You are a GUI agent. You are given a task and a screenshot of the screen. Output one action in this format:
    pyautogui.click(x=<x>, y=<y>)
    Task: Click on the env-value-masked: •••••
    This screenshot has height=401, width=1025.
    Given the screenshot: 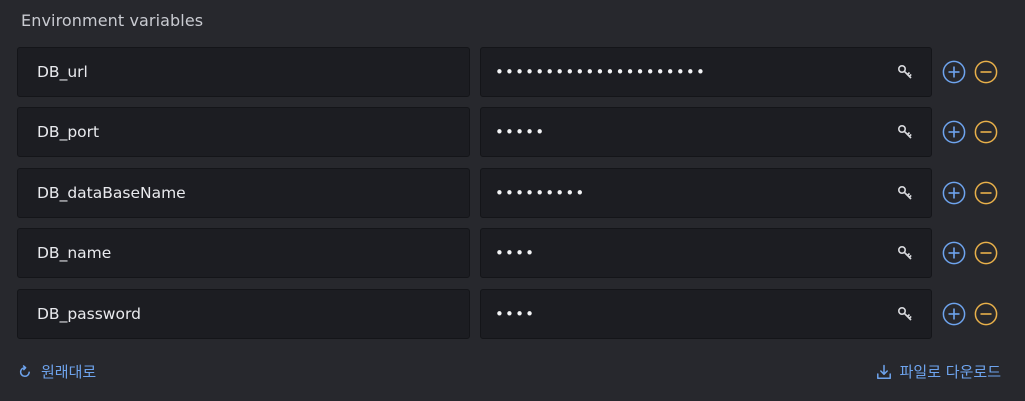 What is the action you would take?
    pyautogui.click(x=520, y=132)
    